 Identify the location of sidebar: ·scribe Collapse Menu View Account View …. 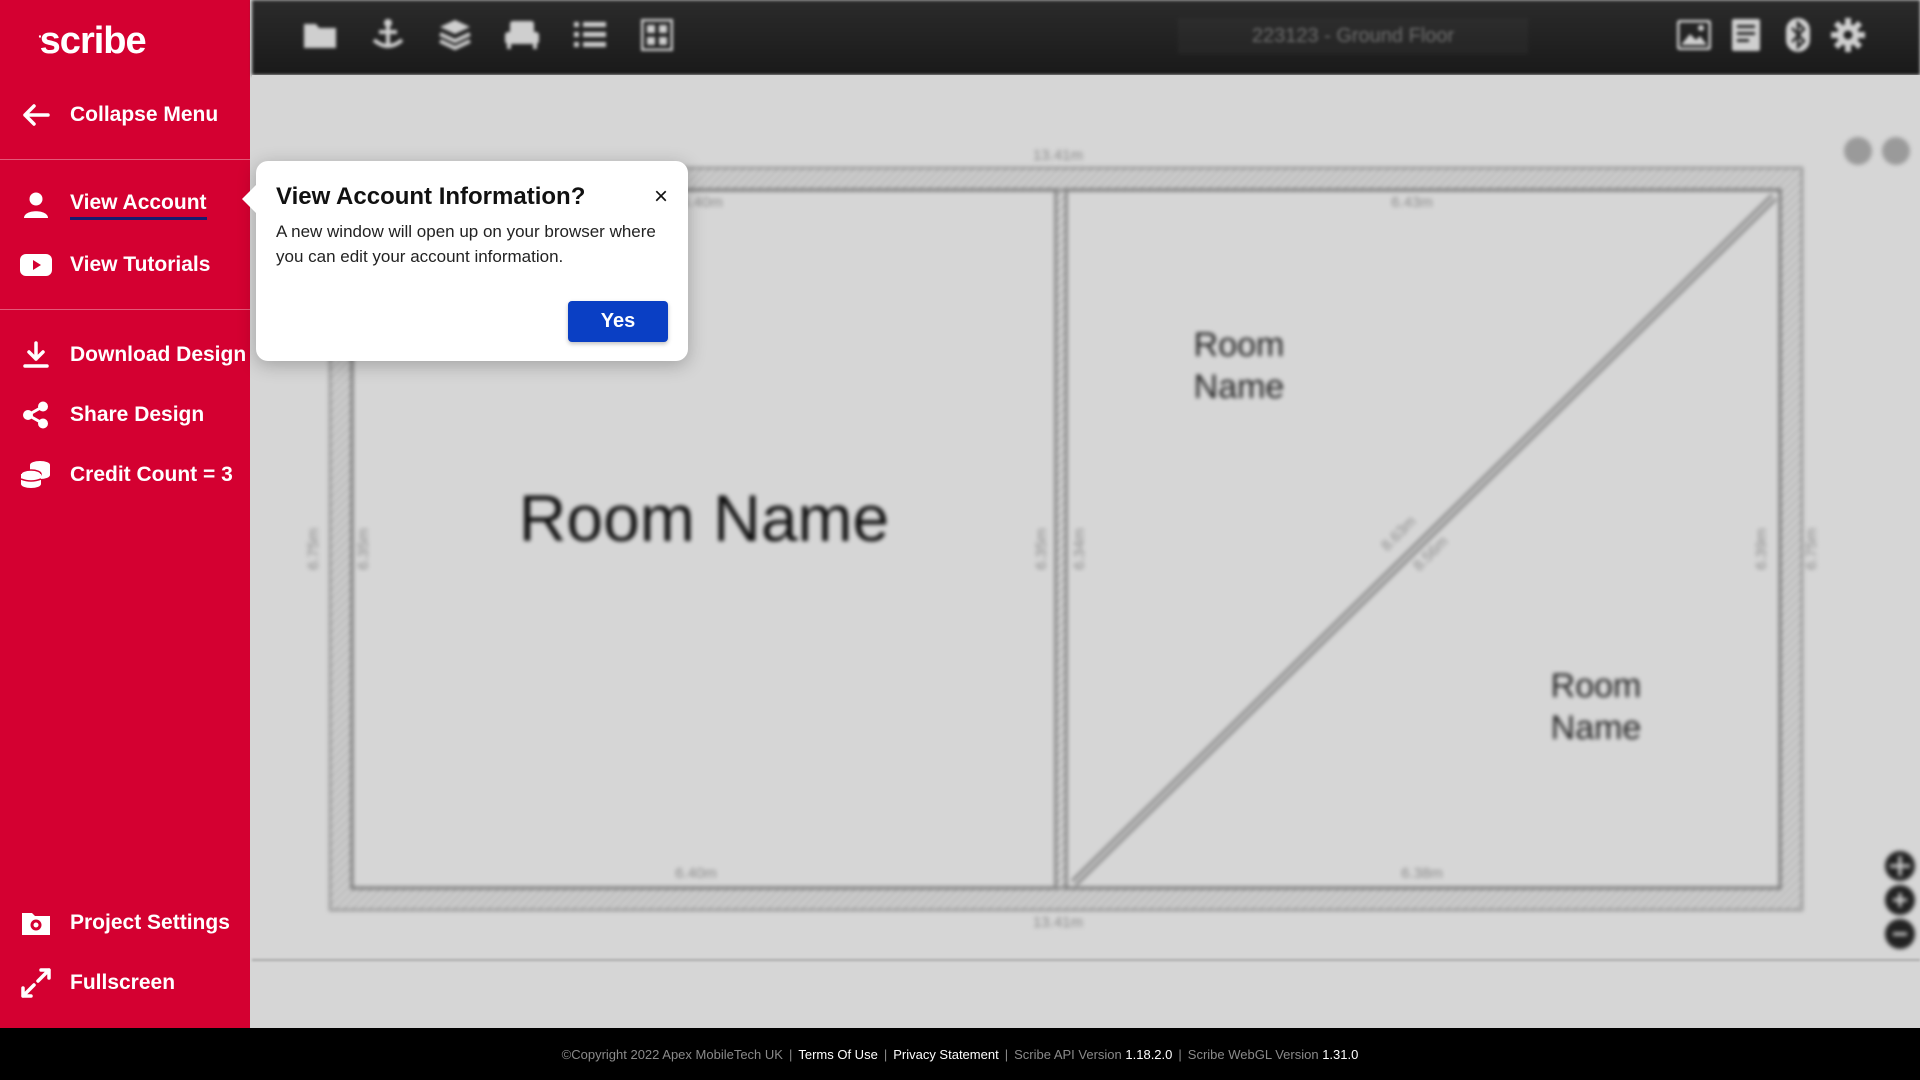
(125, 514).